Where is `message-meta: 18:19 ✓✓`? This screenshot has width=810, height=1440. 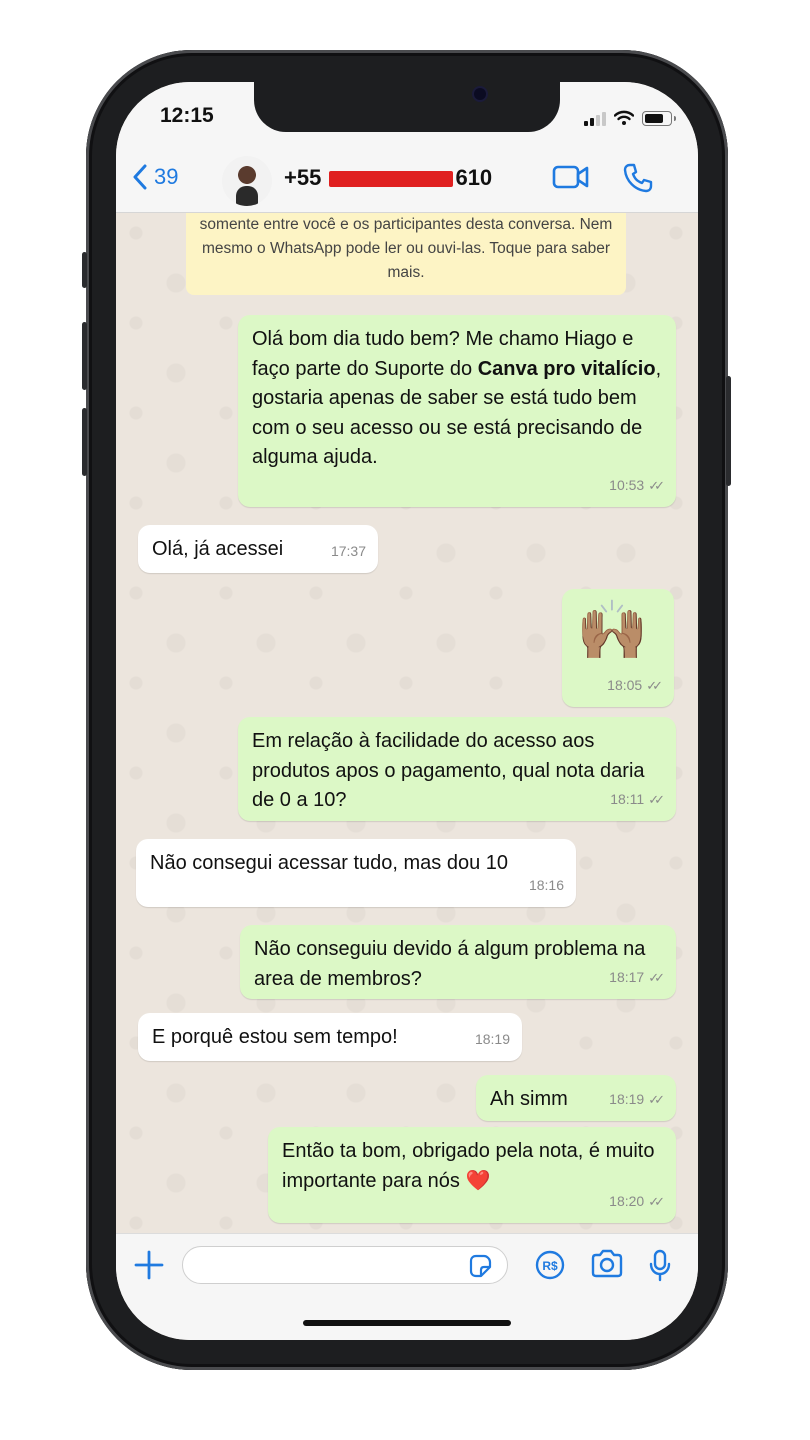 message-meta: 18:19 ✓✓ is located at coordinates (637, 1100).